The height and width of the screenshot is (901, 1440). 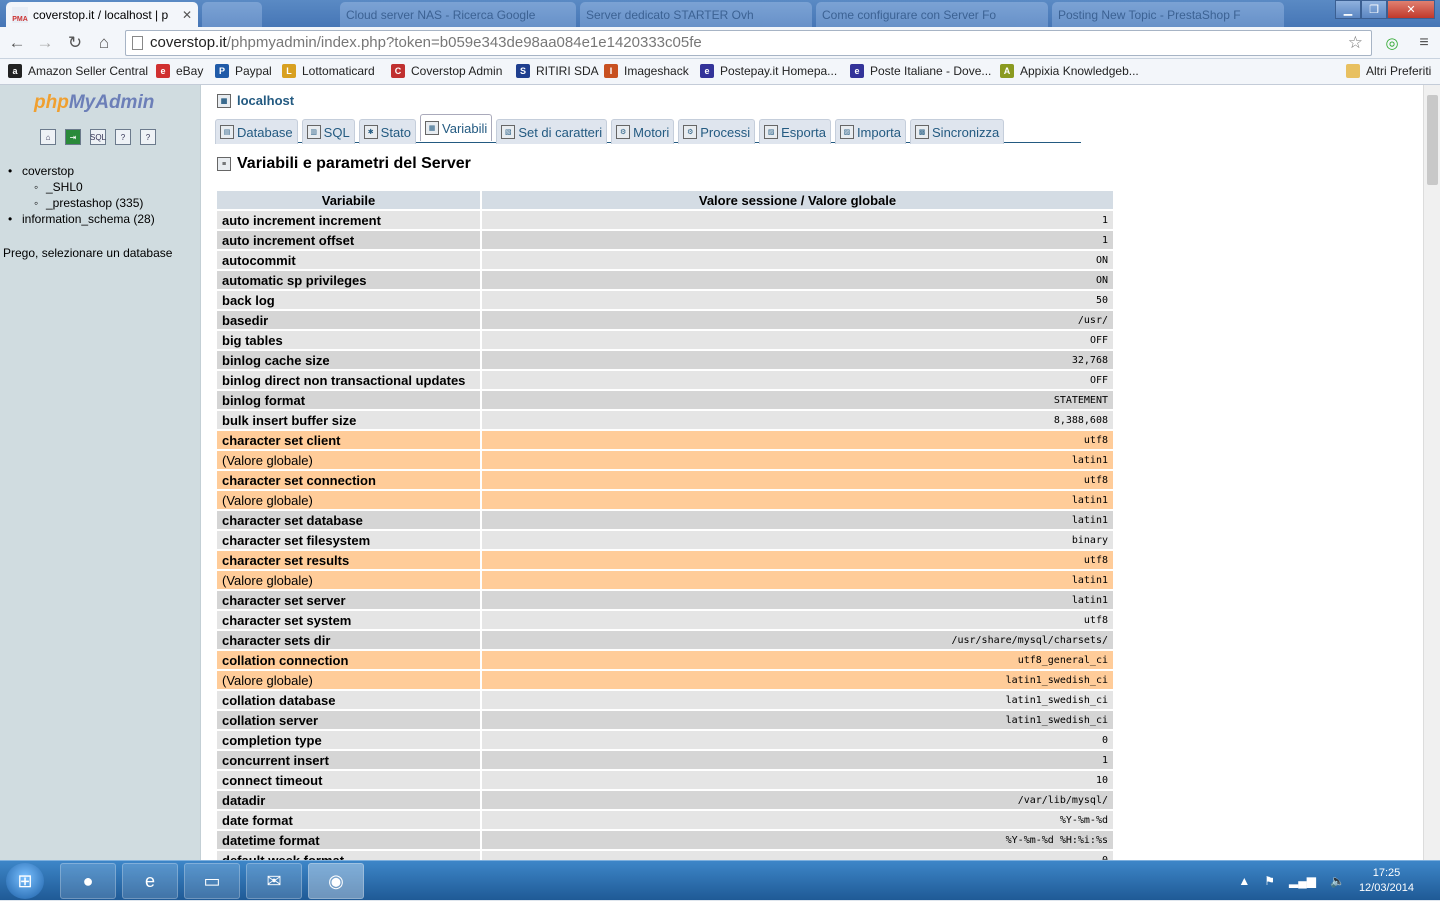 I want to click on show-hidden-icons-icon: ▲, so click(x=1244, y=881).